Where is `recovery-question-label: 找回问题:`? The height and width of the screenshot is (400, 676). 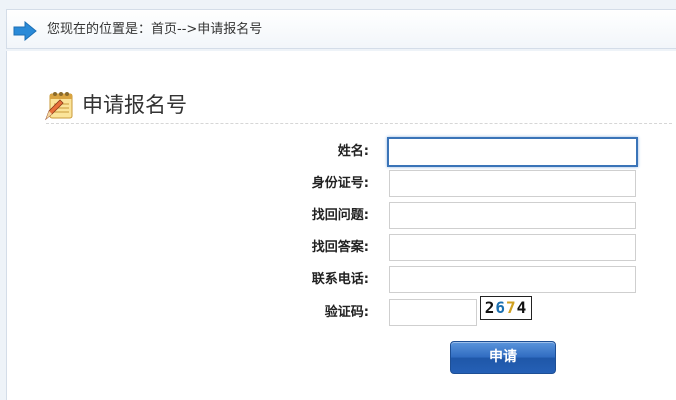
recovery-question-label: 找回问题: is located at coordinates (340, 215).